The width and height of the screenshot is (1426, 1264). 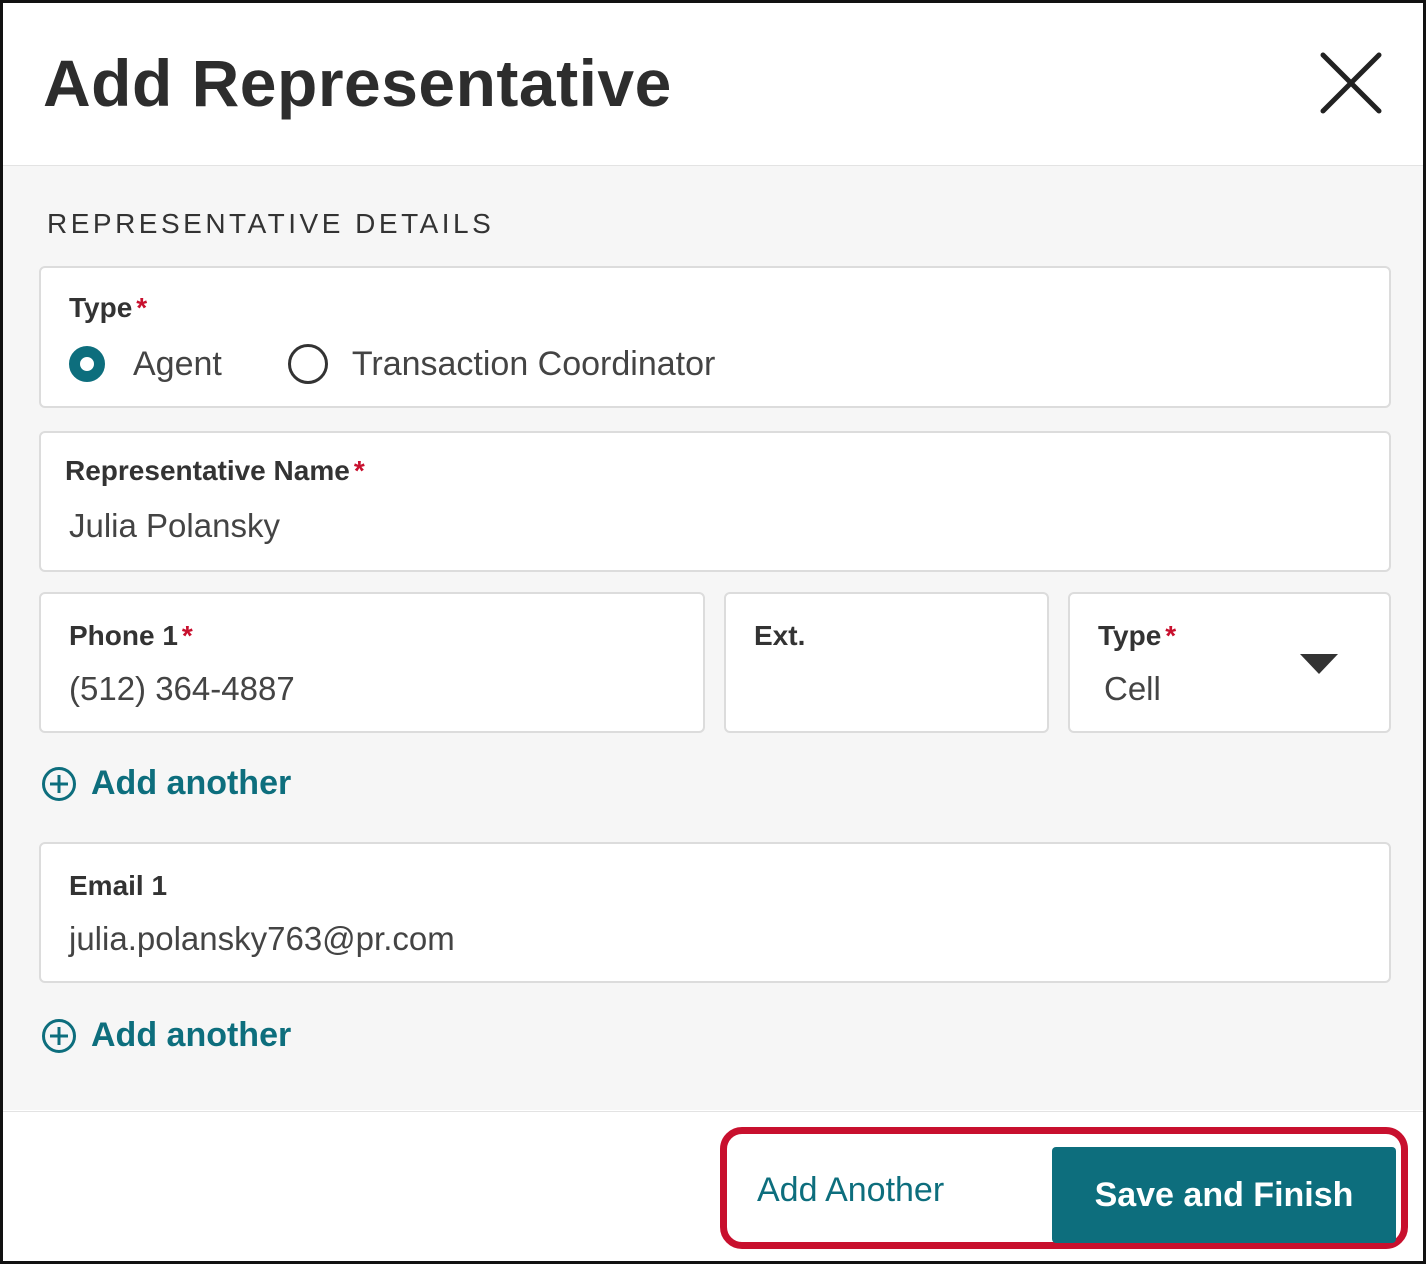 What do you see at coordinates (191, 1035) in the screenshot?
I see `add-another-email-label: Add another` at bounding box center [191, 1035].